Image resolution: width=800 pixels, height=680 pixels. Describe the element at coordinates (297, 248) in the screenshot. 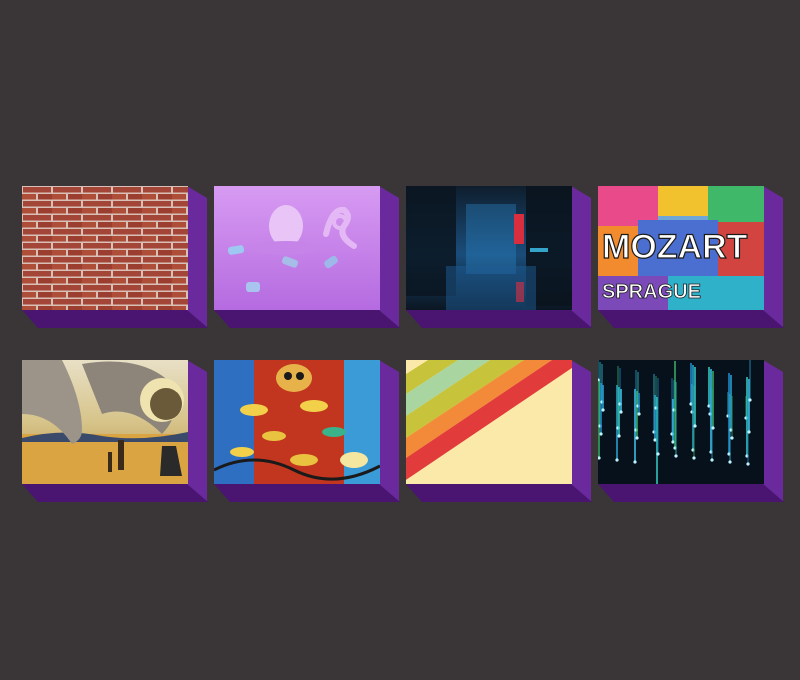

I see `pink-head-sculpture-image` at that location.